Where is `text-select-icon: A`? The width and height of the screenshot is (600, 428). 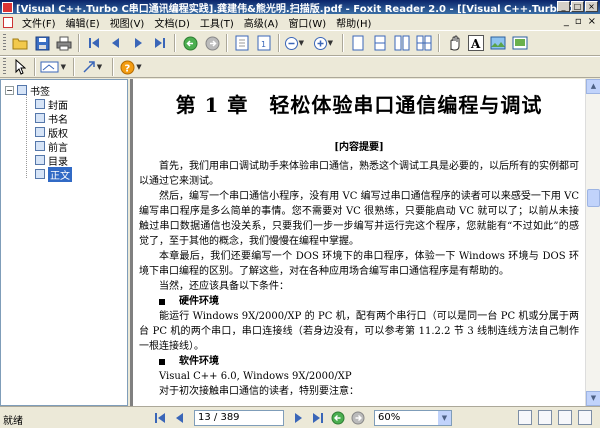 text-select-icon: A is located at coordinates (476, 43).